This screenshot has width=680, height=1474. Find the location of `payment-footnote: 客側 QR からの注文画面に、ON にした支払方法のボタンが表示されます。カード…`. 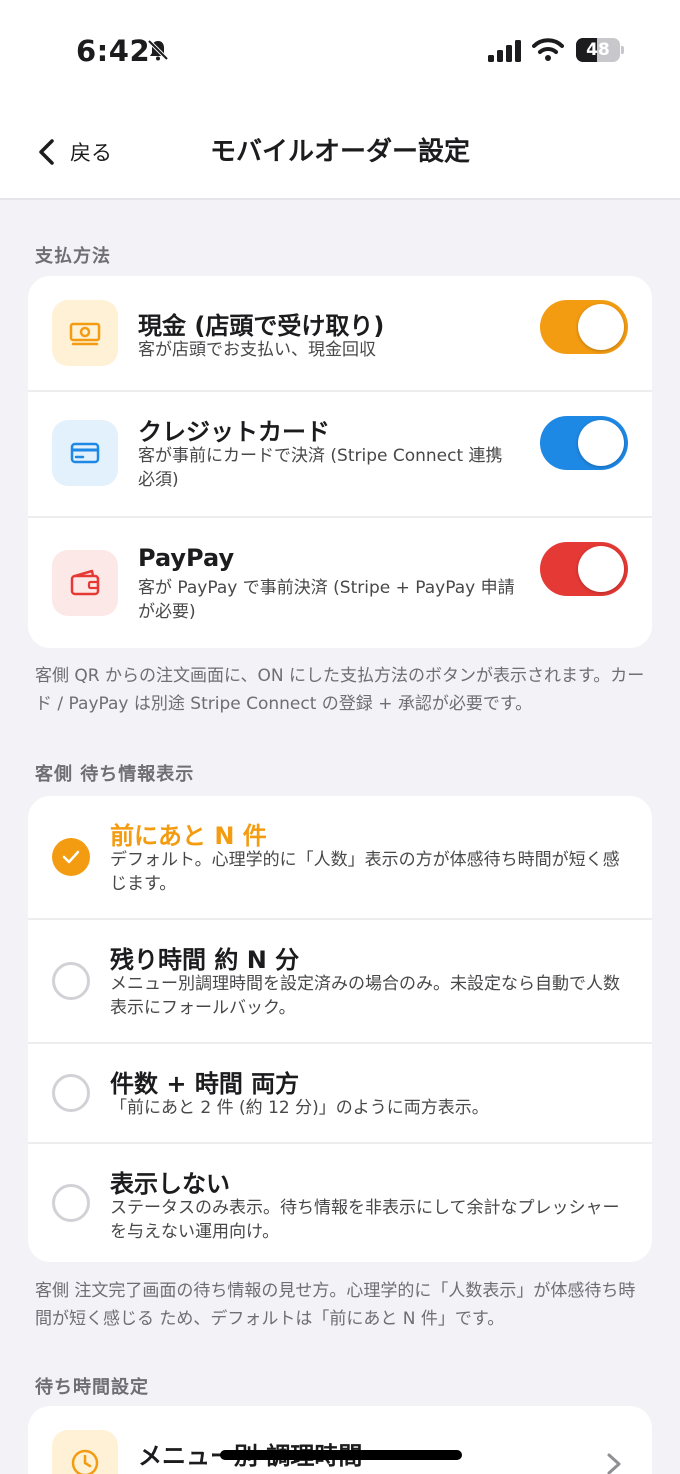

payment-footnote: 客側 QR からの注文画面に、ON にした支払方法のボタンが表示されます。カード… is located at coordinates (340, 690).